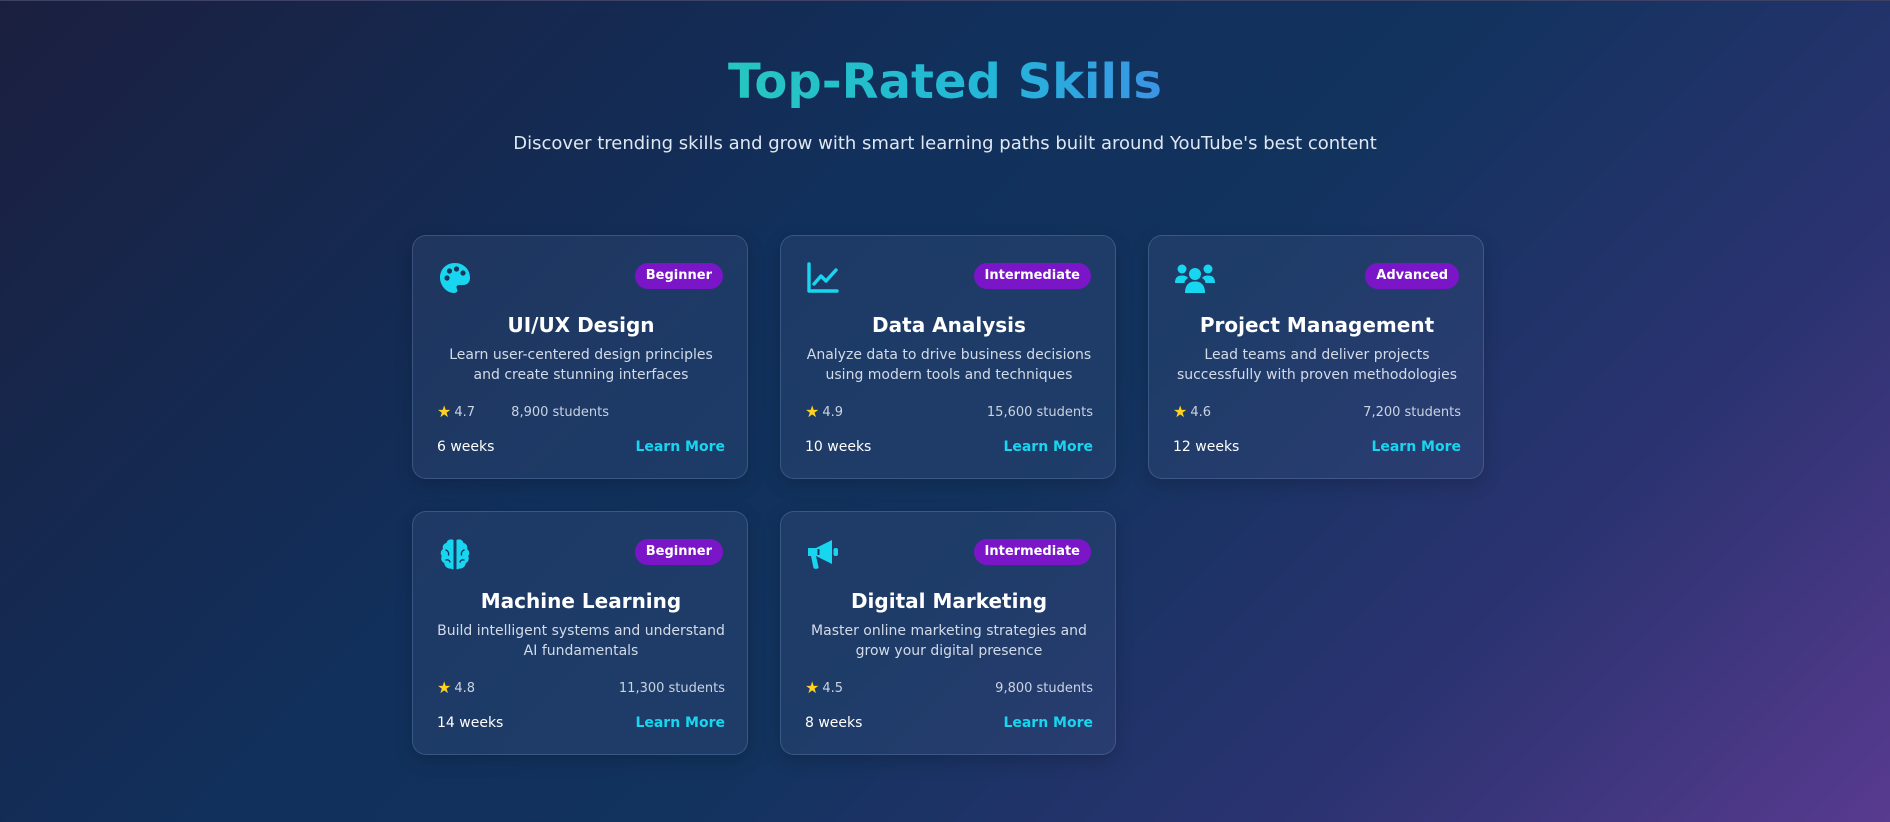 Image resolution: width=1890 pixels, height=822 pixels. Describe the element at coordinates (1317, 325) in the screenshot. I see `card-title: Project Management` at that location.